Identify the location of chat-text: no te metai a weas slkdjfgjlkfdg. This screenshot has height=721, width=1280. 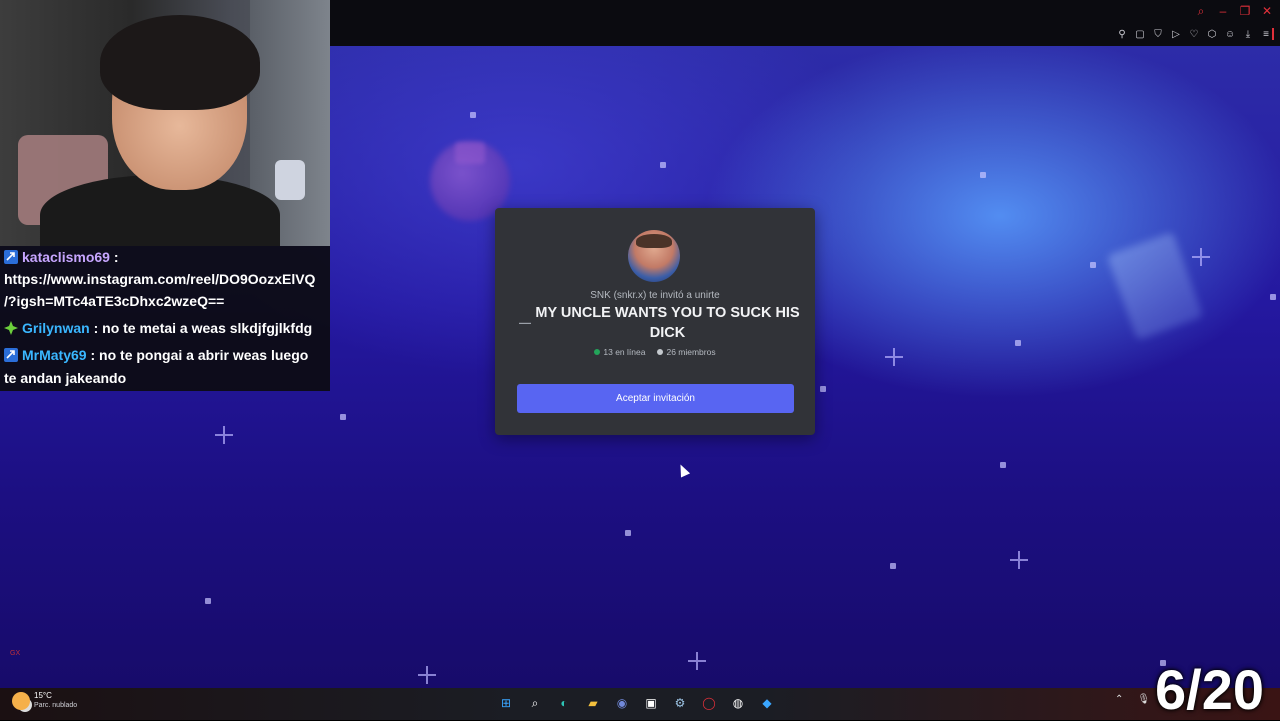
(207, 328).